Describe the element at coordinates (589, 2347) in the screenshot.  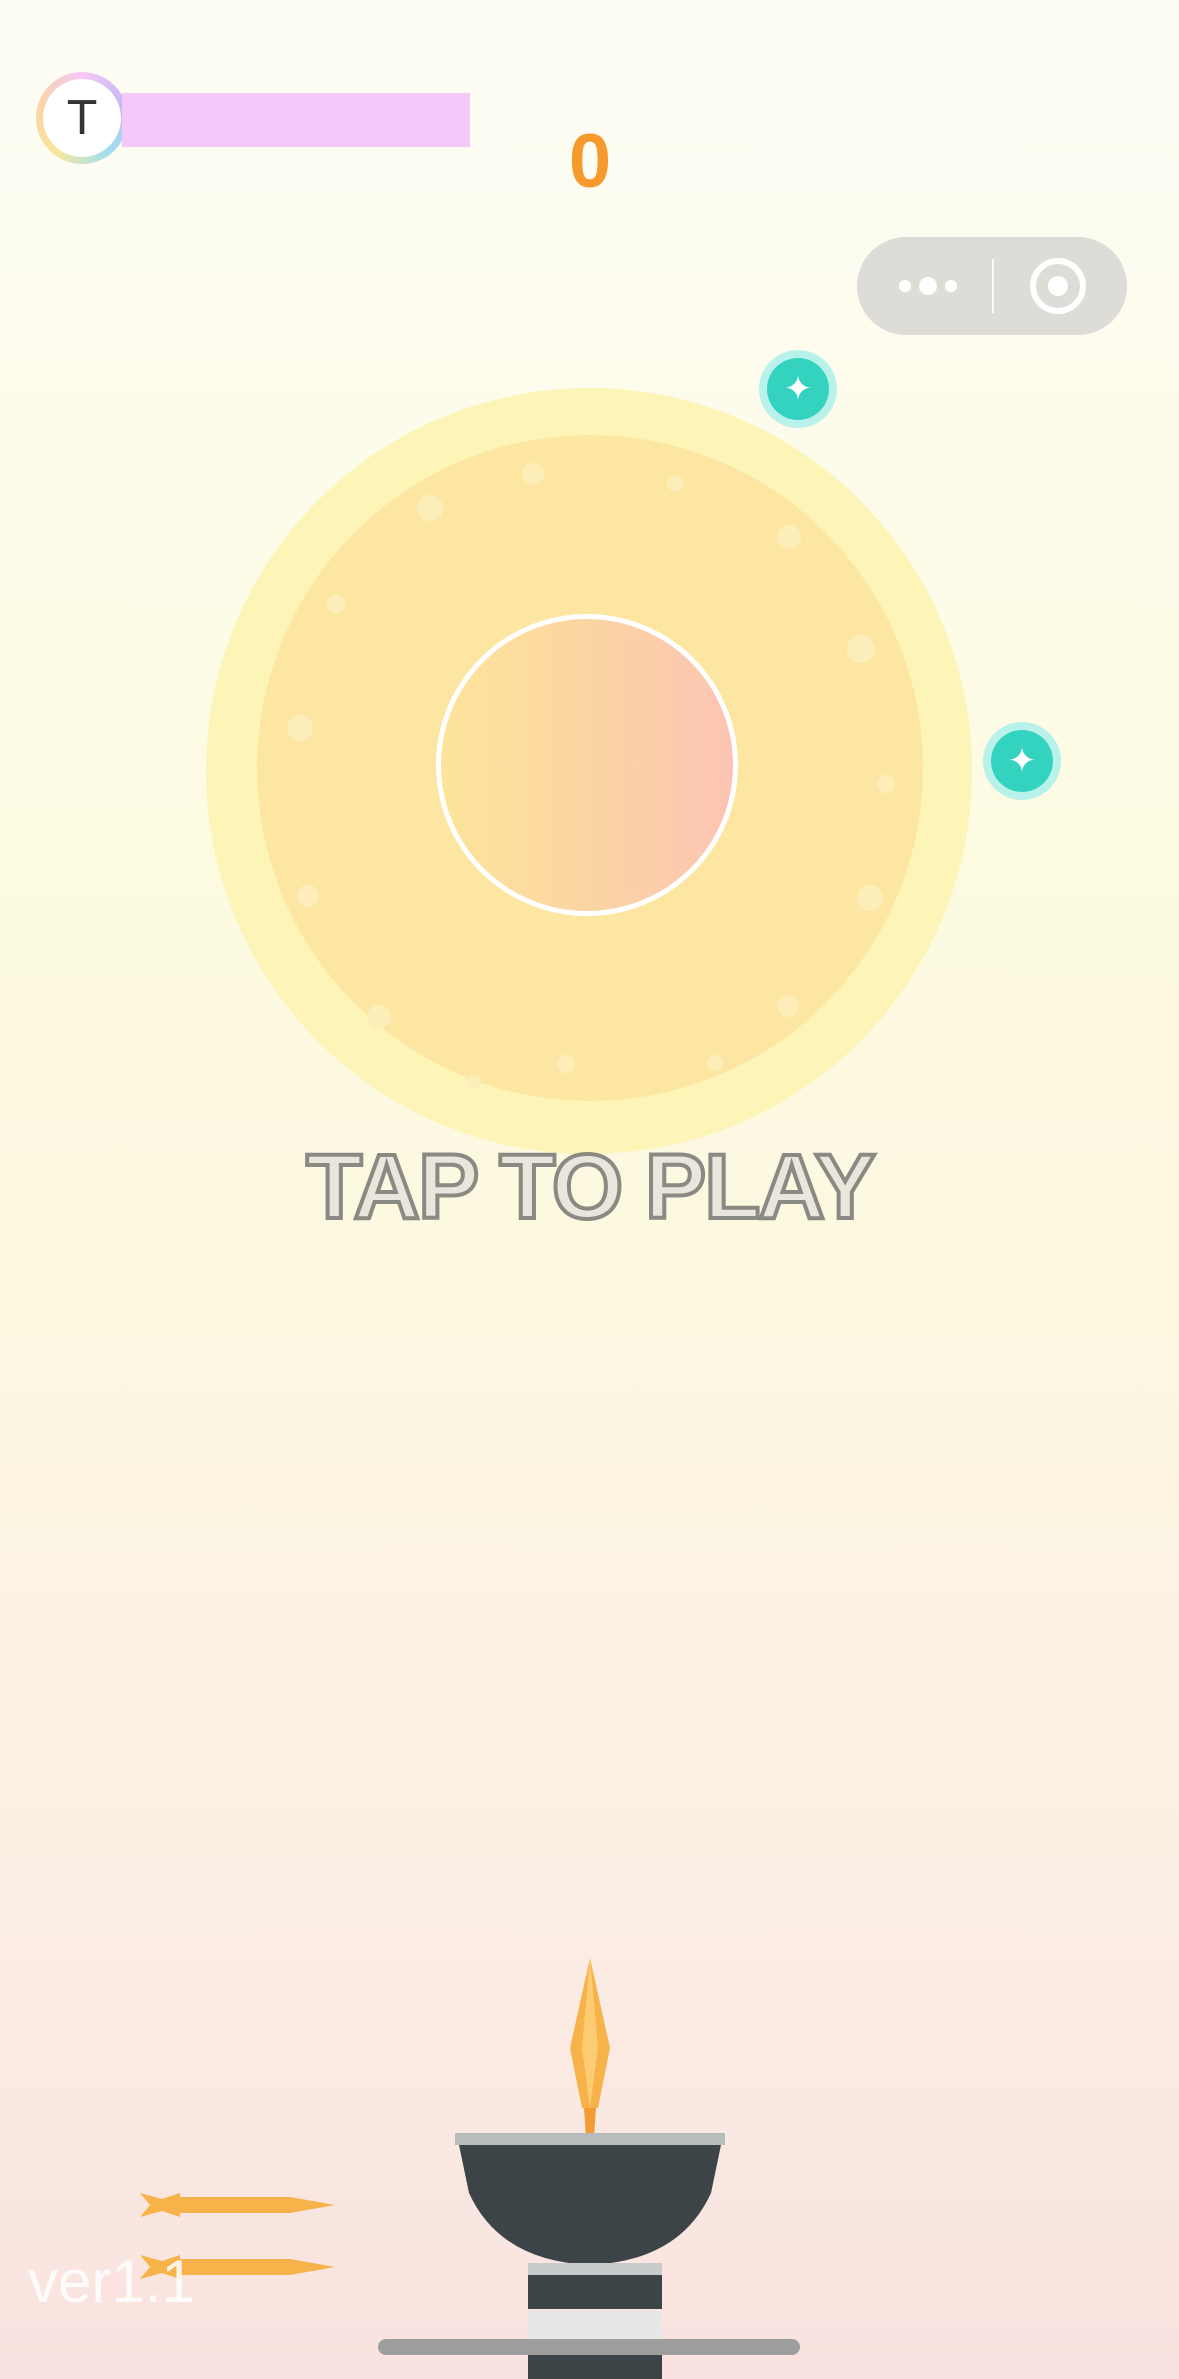
I see `home-indicator` at that location.